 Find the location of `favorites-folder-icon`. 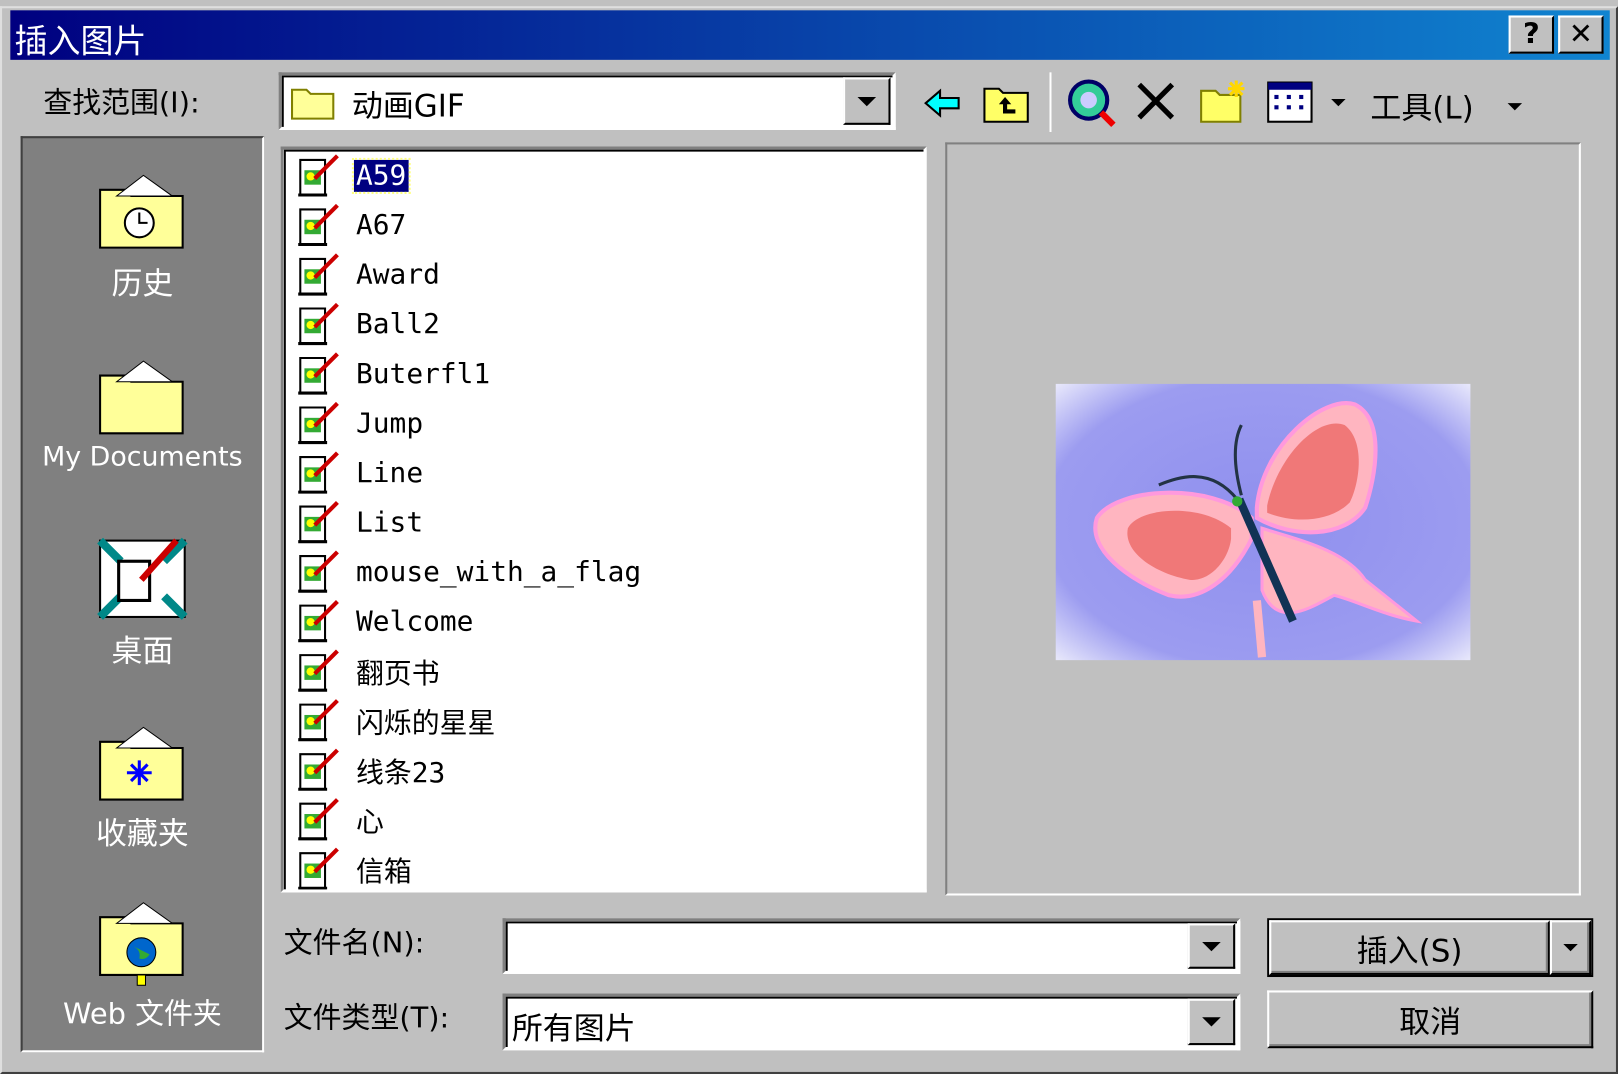

favorites-folder-icon is located at coordinates (141, 763).